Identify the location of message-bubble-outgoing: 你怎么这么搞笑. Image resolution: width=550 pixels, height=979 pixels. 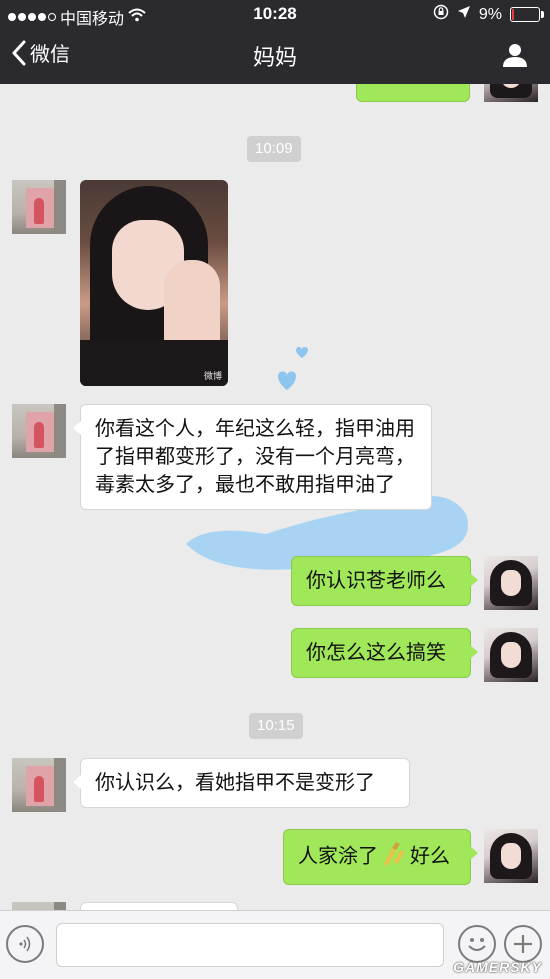
(384, 653).